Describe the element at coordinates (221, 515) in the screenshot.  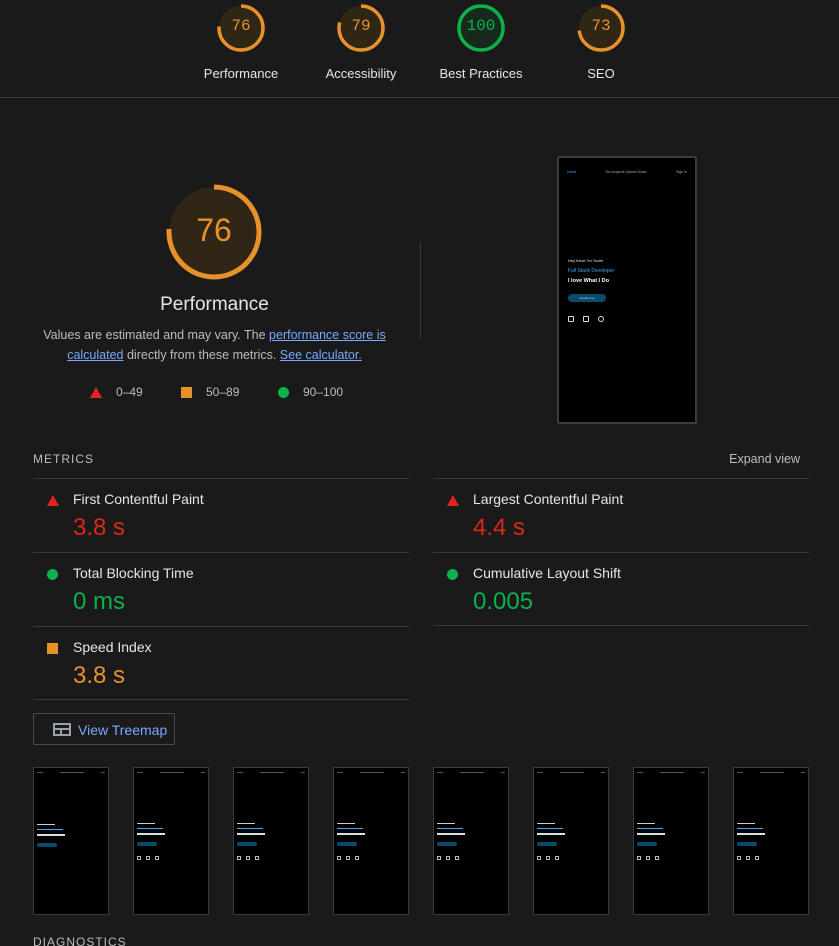
I see `metric-fcp: First Contentful Paint 3.8 s` at that location.